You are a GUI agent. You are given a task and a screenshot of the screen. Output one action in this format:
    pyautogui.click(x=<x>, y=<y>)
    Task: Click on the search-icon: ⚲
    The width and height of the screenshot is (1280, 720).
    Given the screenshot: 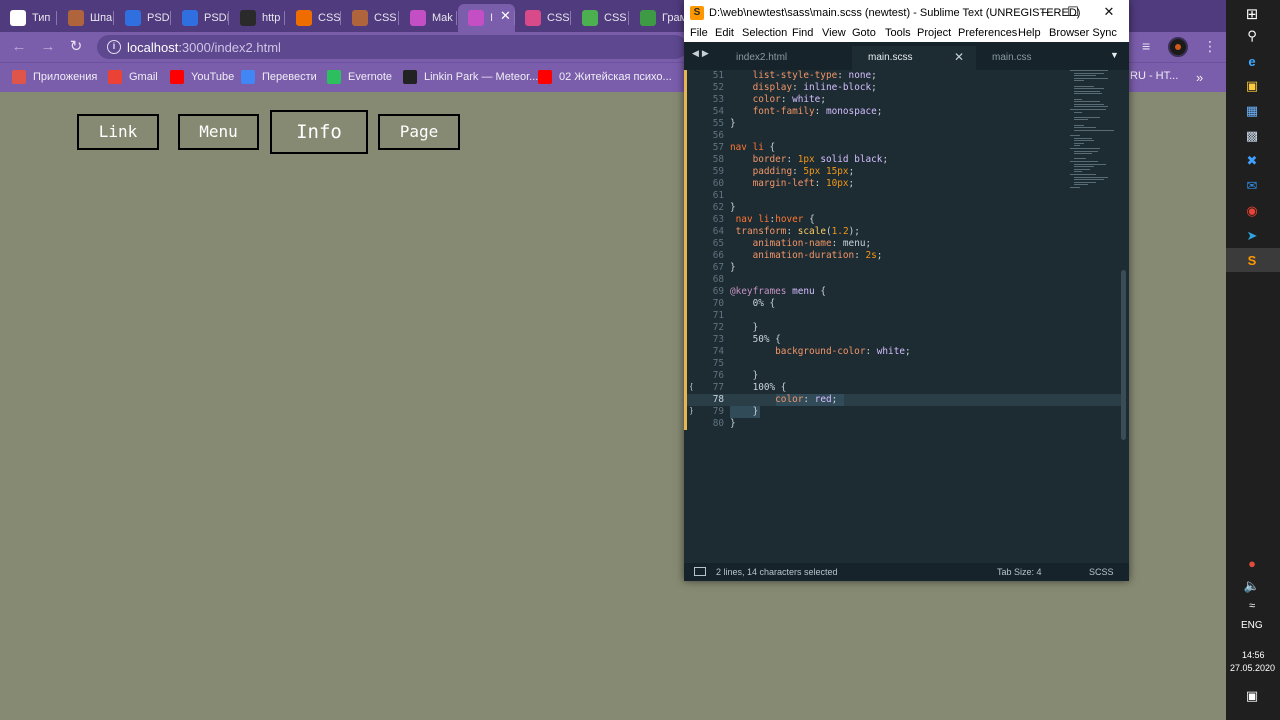 What is the action you would take?
    pyautogui.click(x=1252, y=36)
    